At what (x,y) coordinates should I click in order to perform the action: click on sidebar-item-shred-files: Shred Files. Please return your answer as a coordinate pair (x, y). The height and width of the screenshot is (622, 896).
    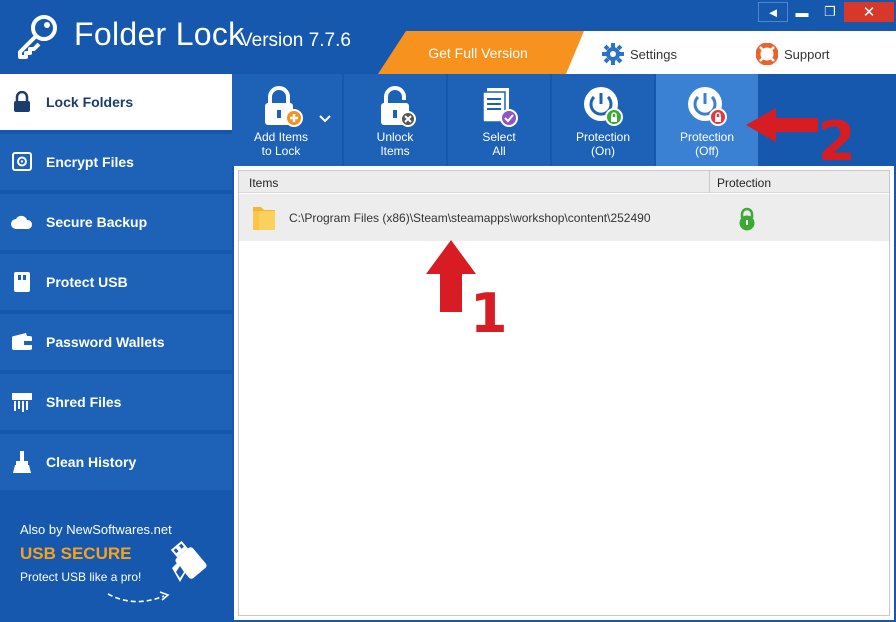
    Looking at the image, I should click on (116, 403).